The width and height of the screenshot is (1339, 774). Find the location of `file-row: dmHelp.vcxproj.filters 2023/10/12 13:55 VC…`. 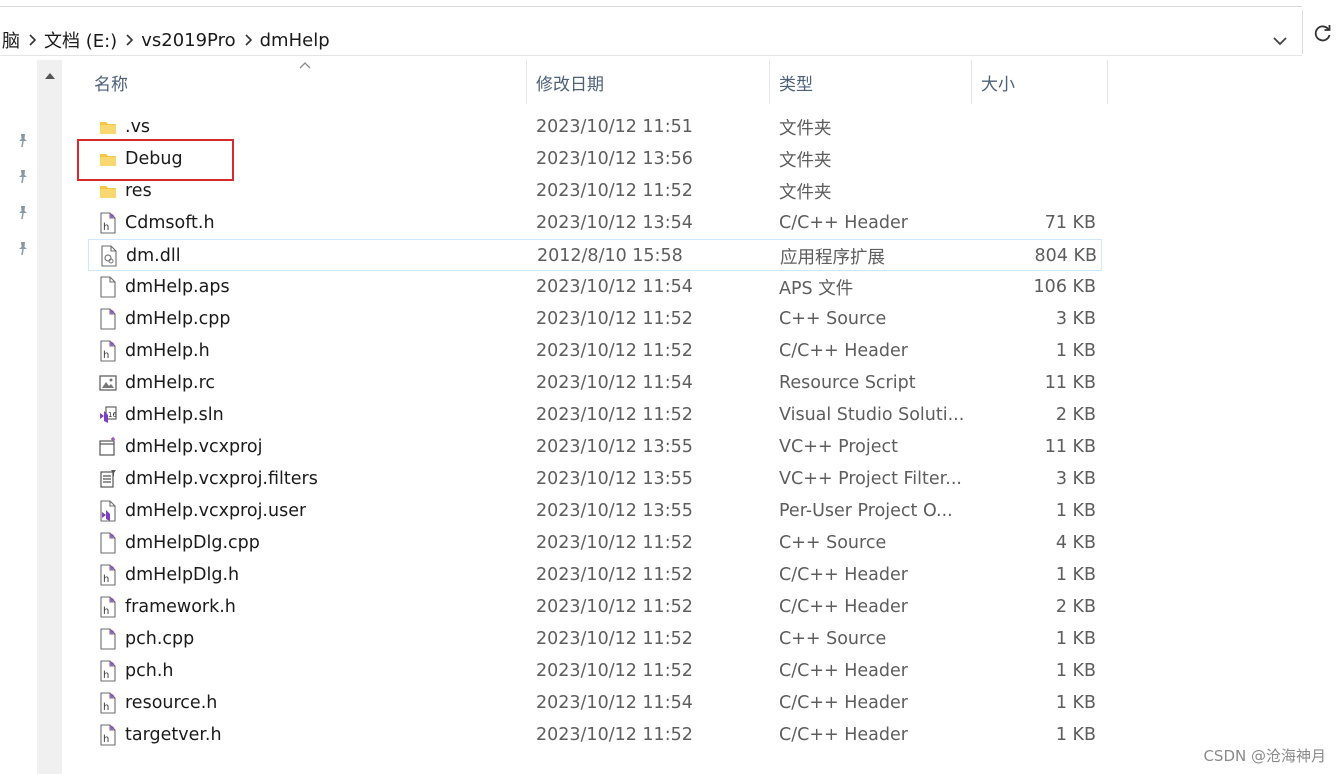

file-row: dmHelp.vcxproj.filters 2023/10/12 13:55 VC… is located at coordinates (595, 479).